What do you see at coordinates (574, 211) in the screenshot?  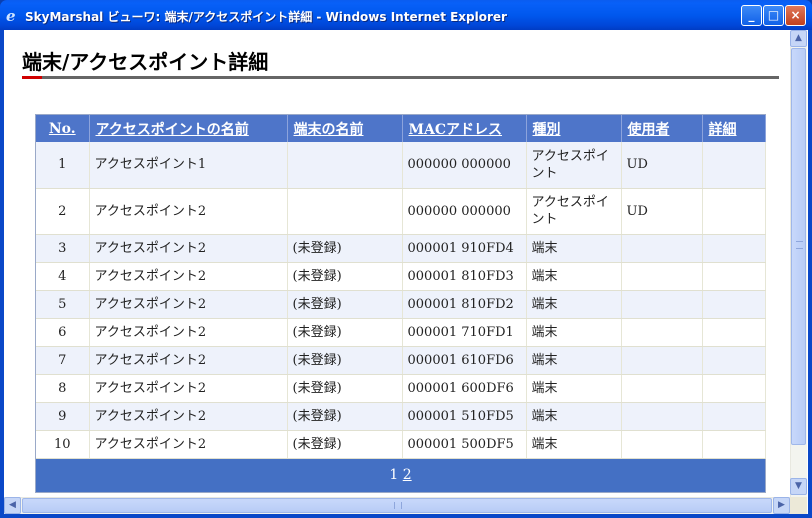 I see `cell-kind: アクセスポイント` at bounding box center [574, 211].